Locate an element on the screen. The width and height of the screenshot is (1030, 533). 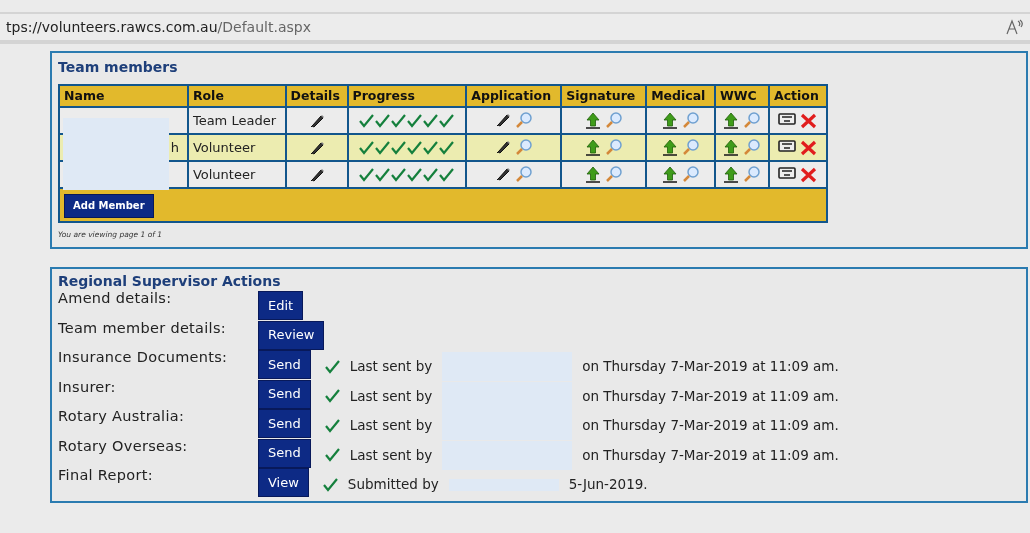
name-text: h is located at coordinates (175, 147).